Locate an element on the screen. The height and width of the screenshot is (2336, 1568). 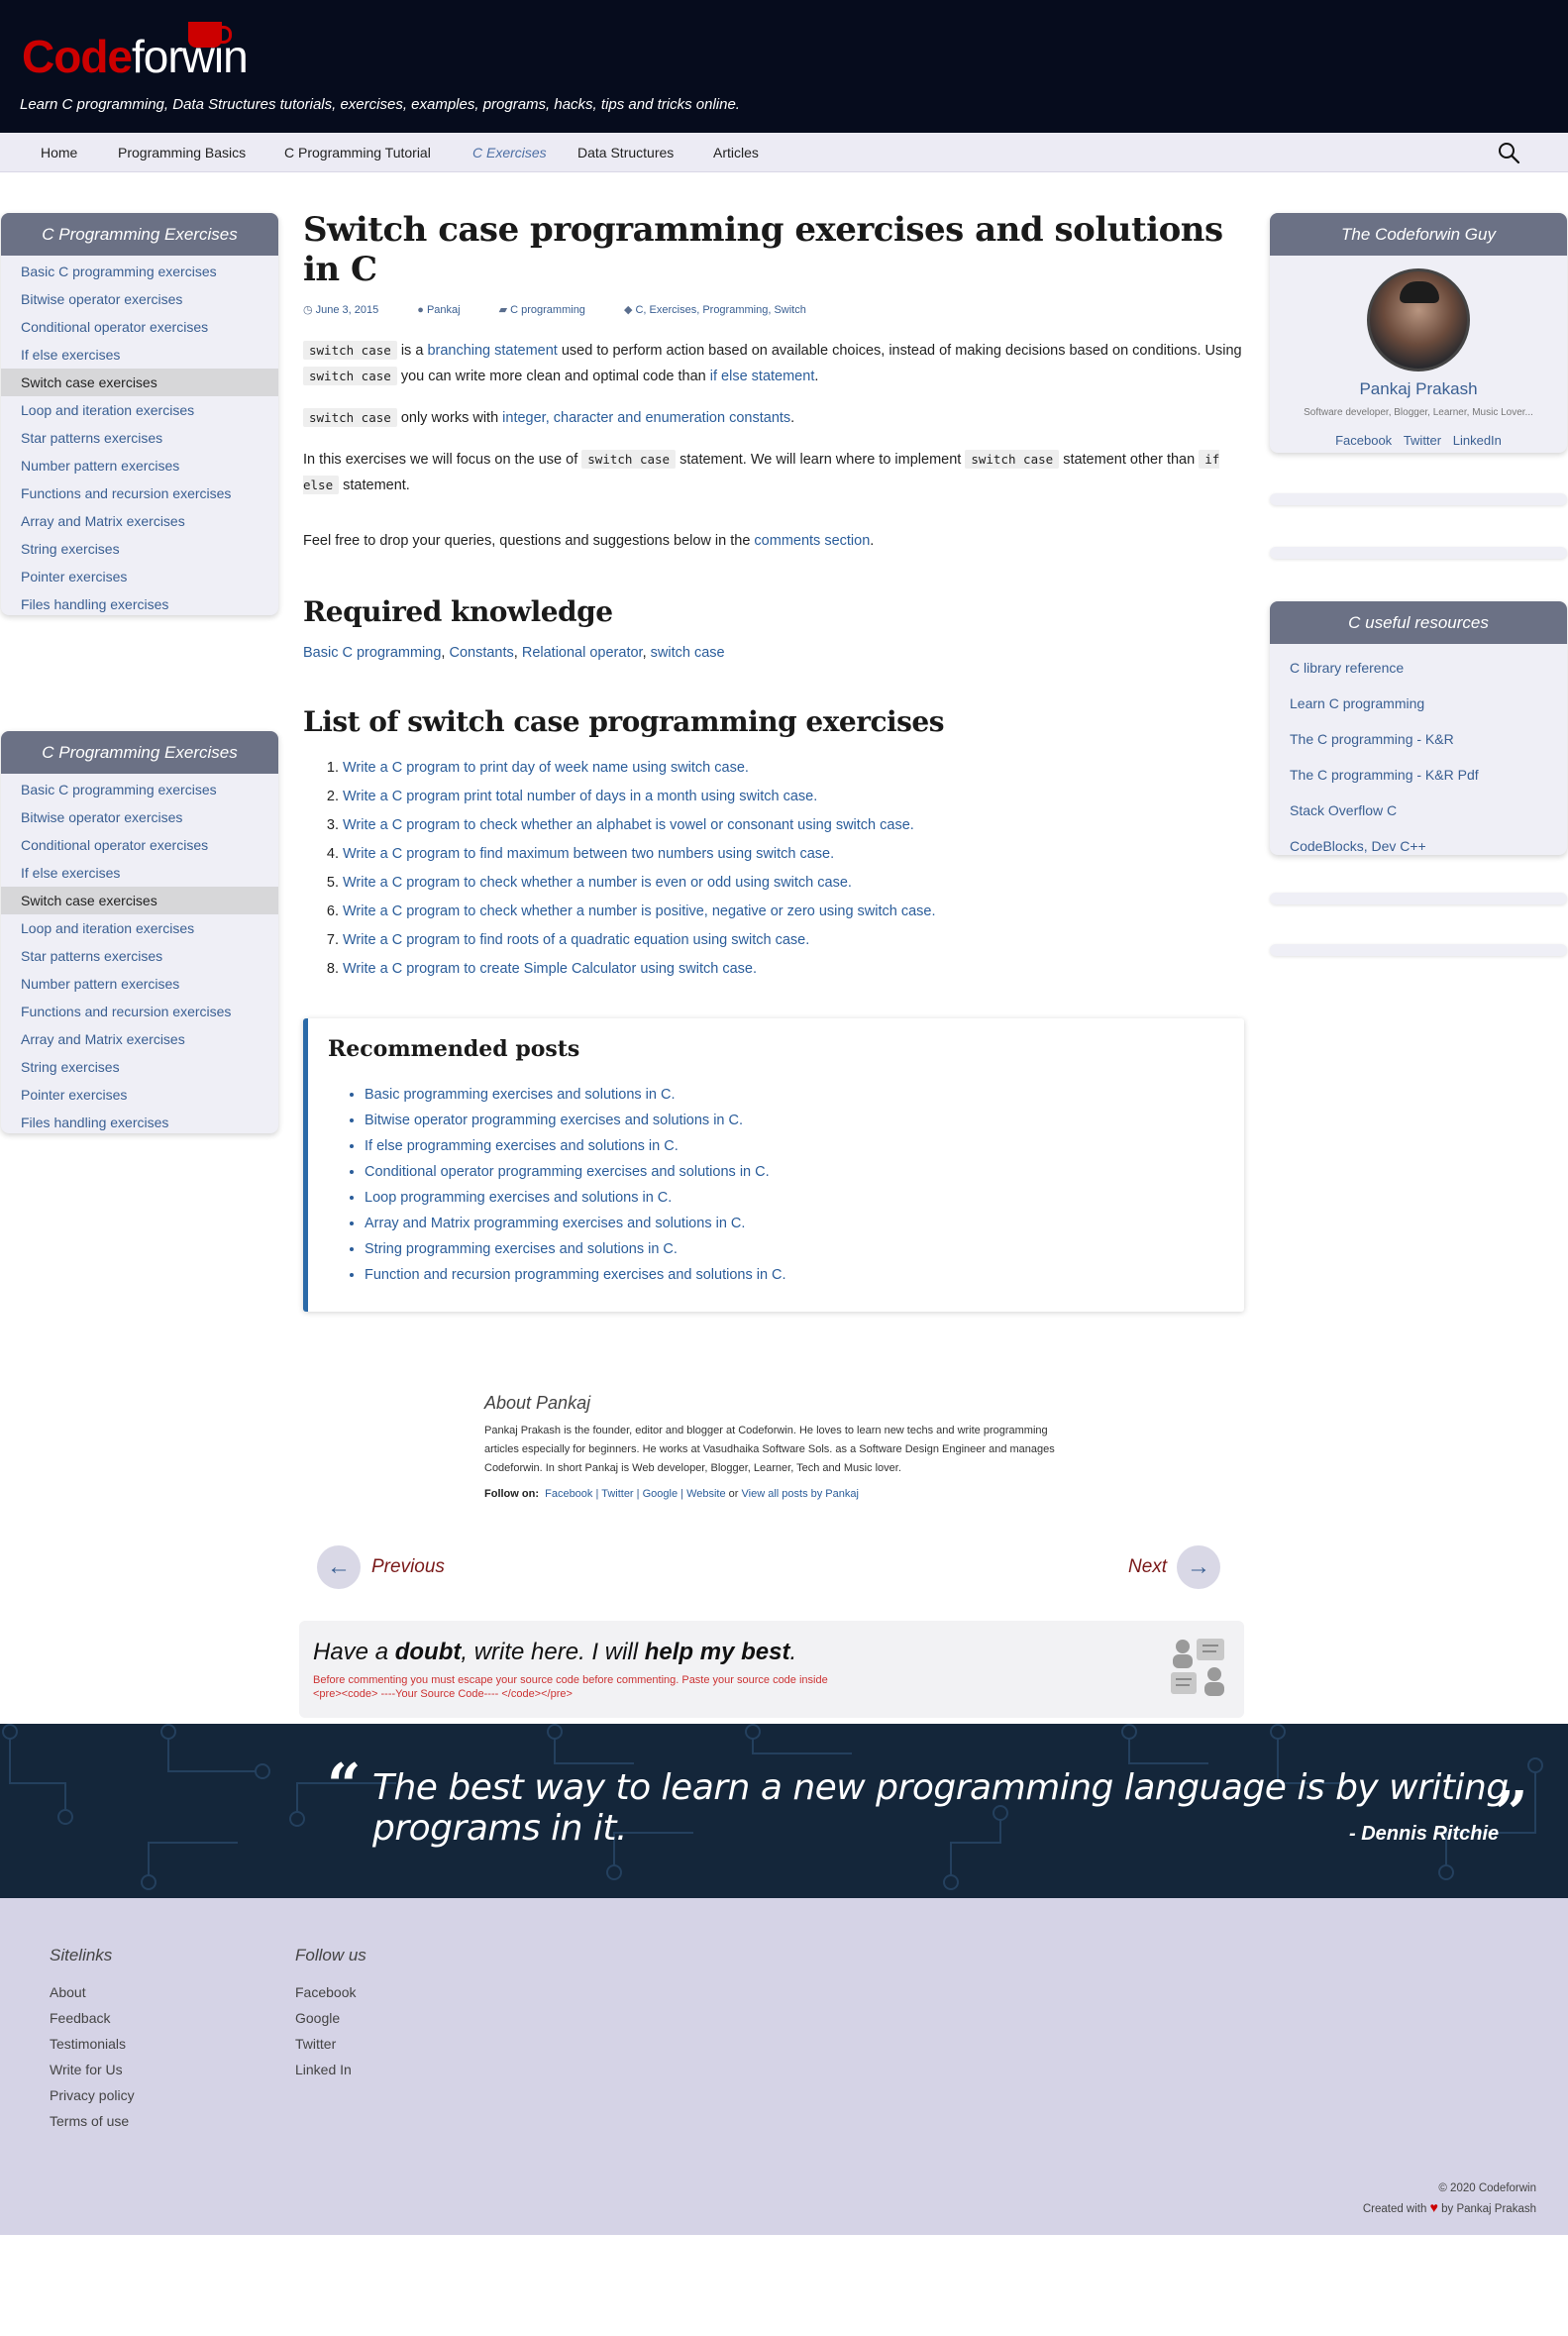
empty-widget-strip is located at coordinates (1418, 898).